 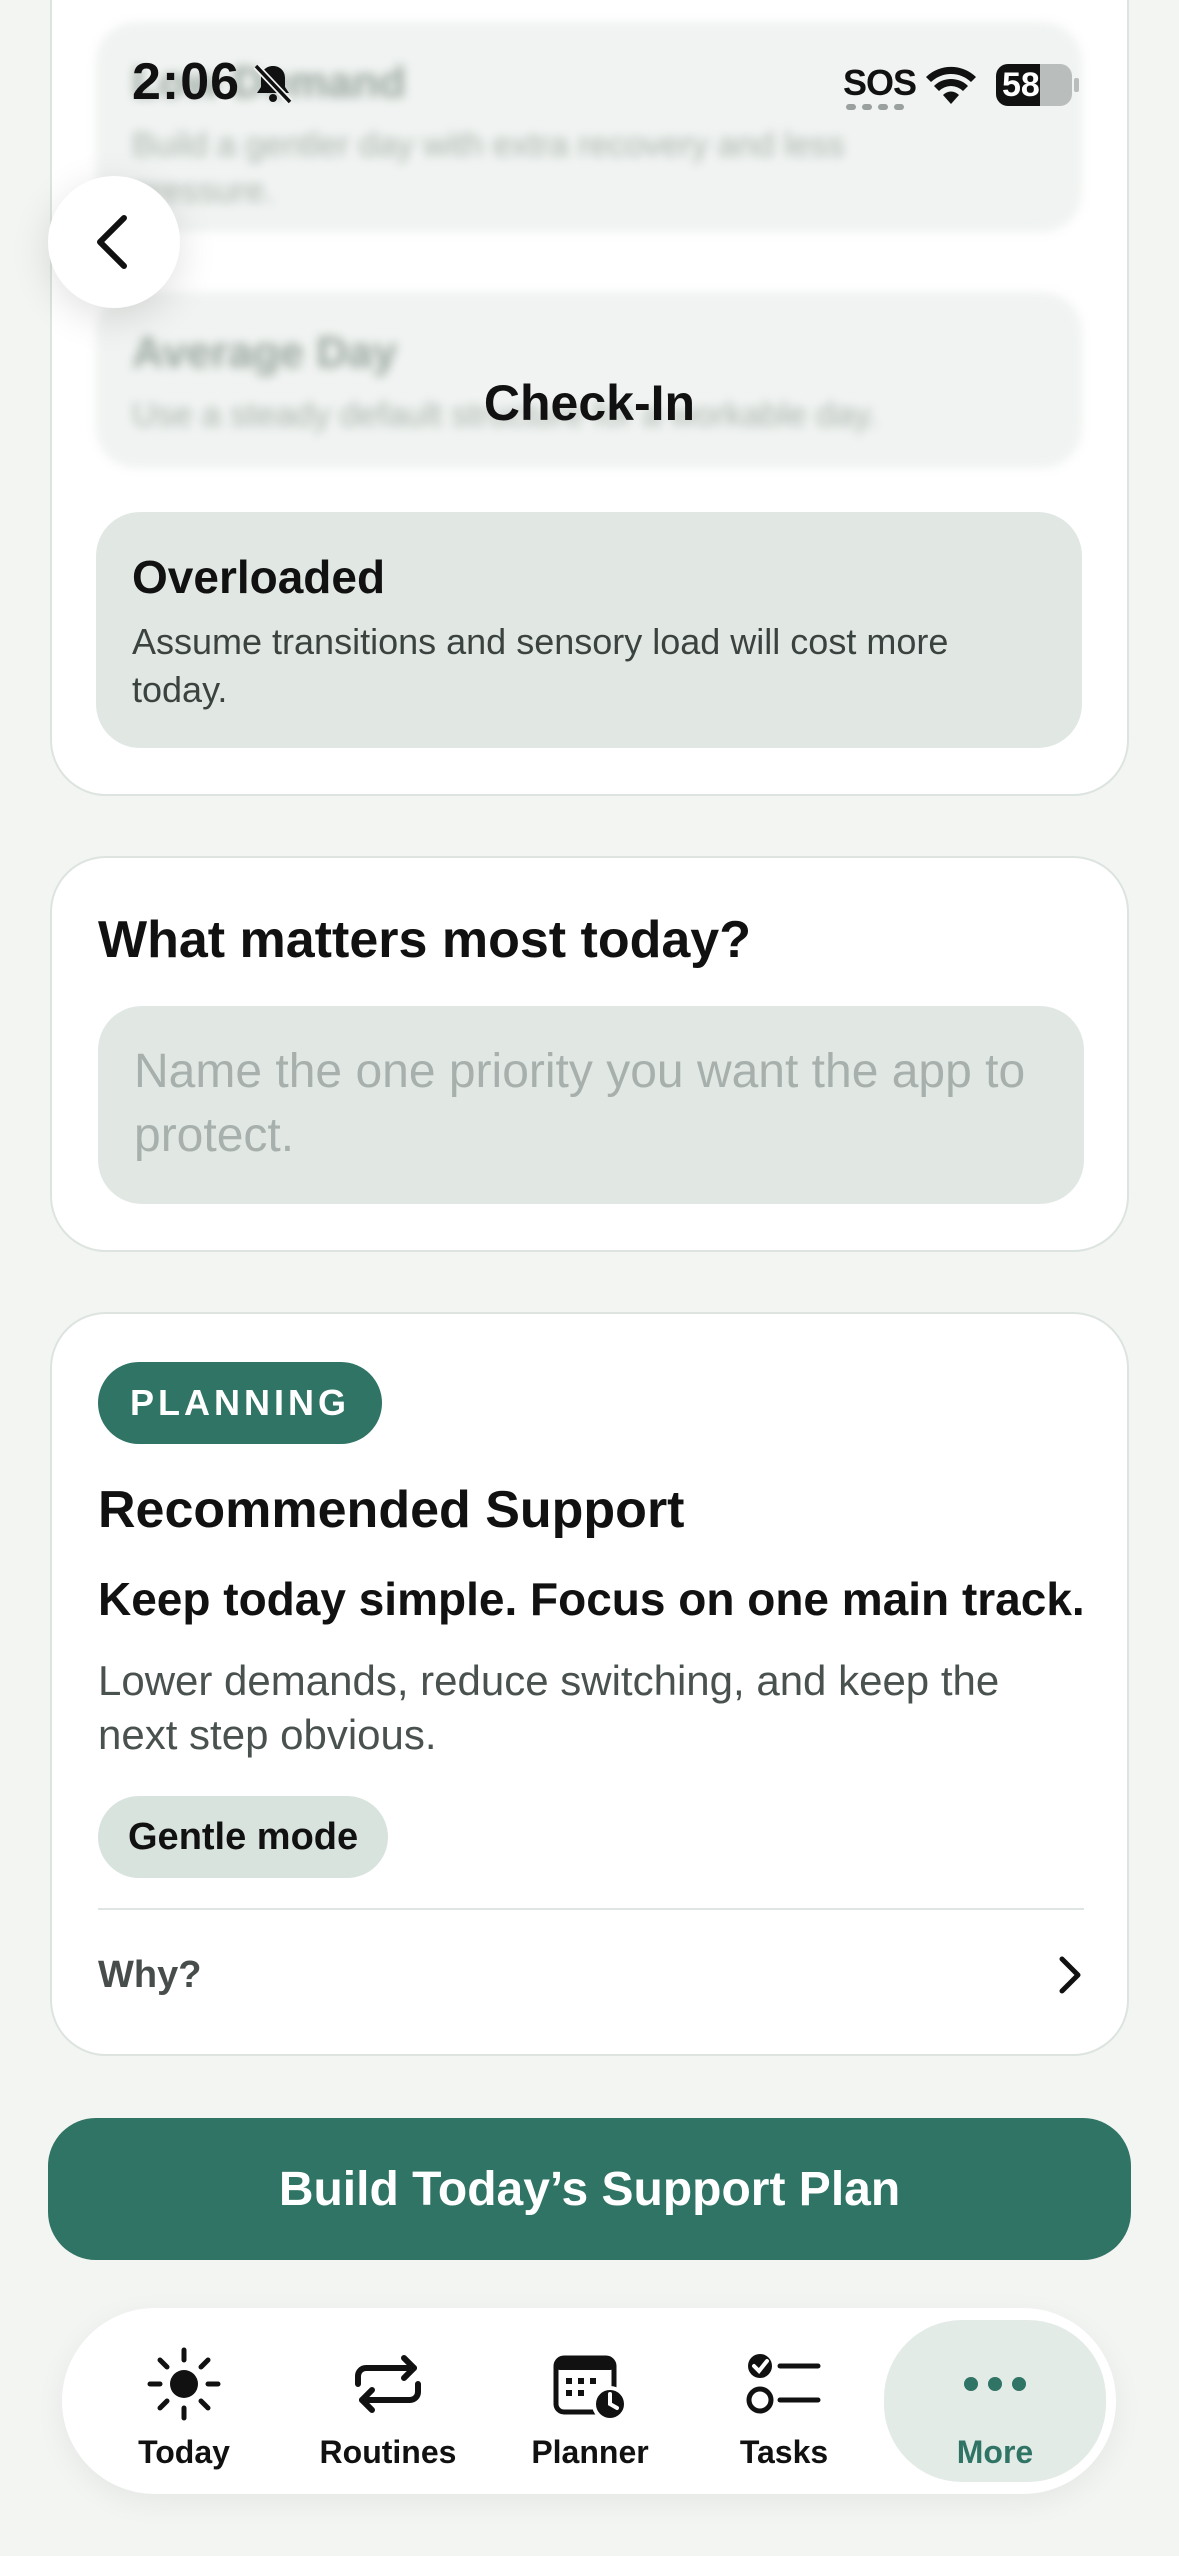 I want to click on priority-card: What matters most today?, so click(x=589, y=1054).